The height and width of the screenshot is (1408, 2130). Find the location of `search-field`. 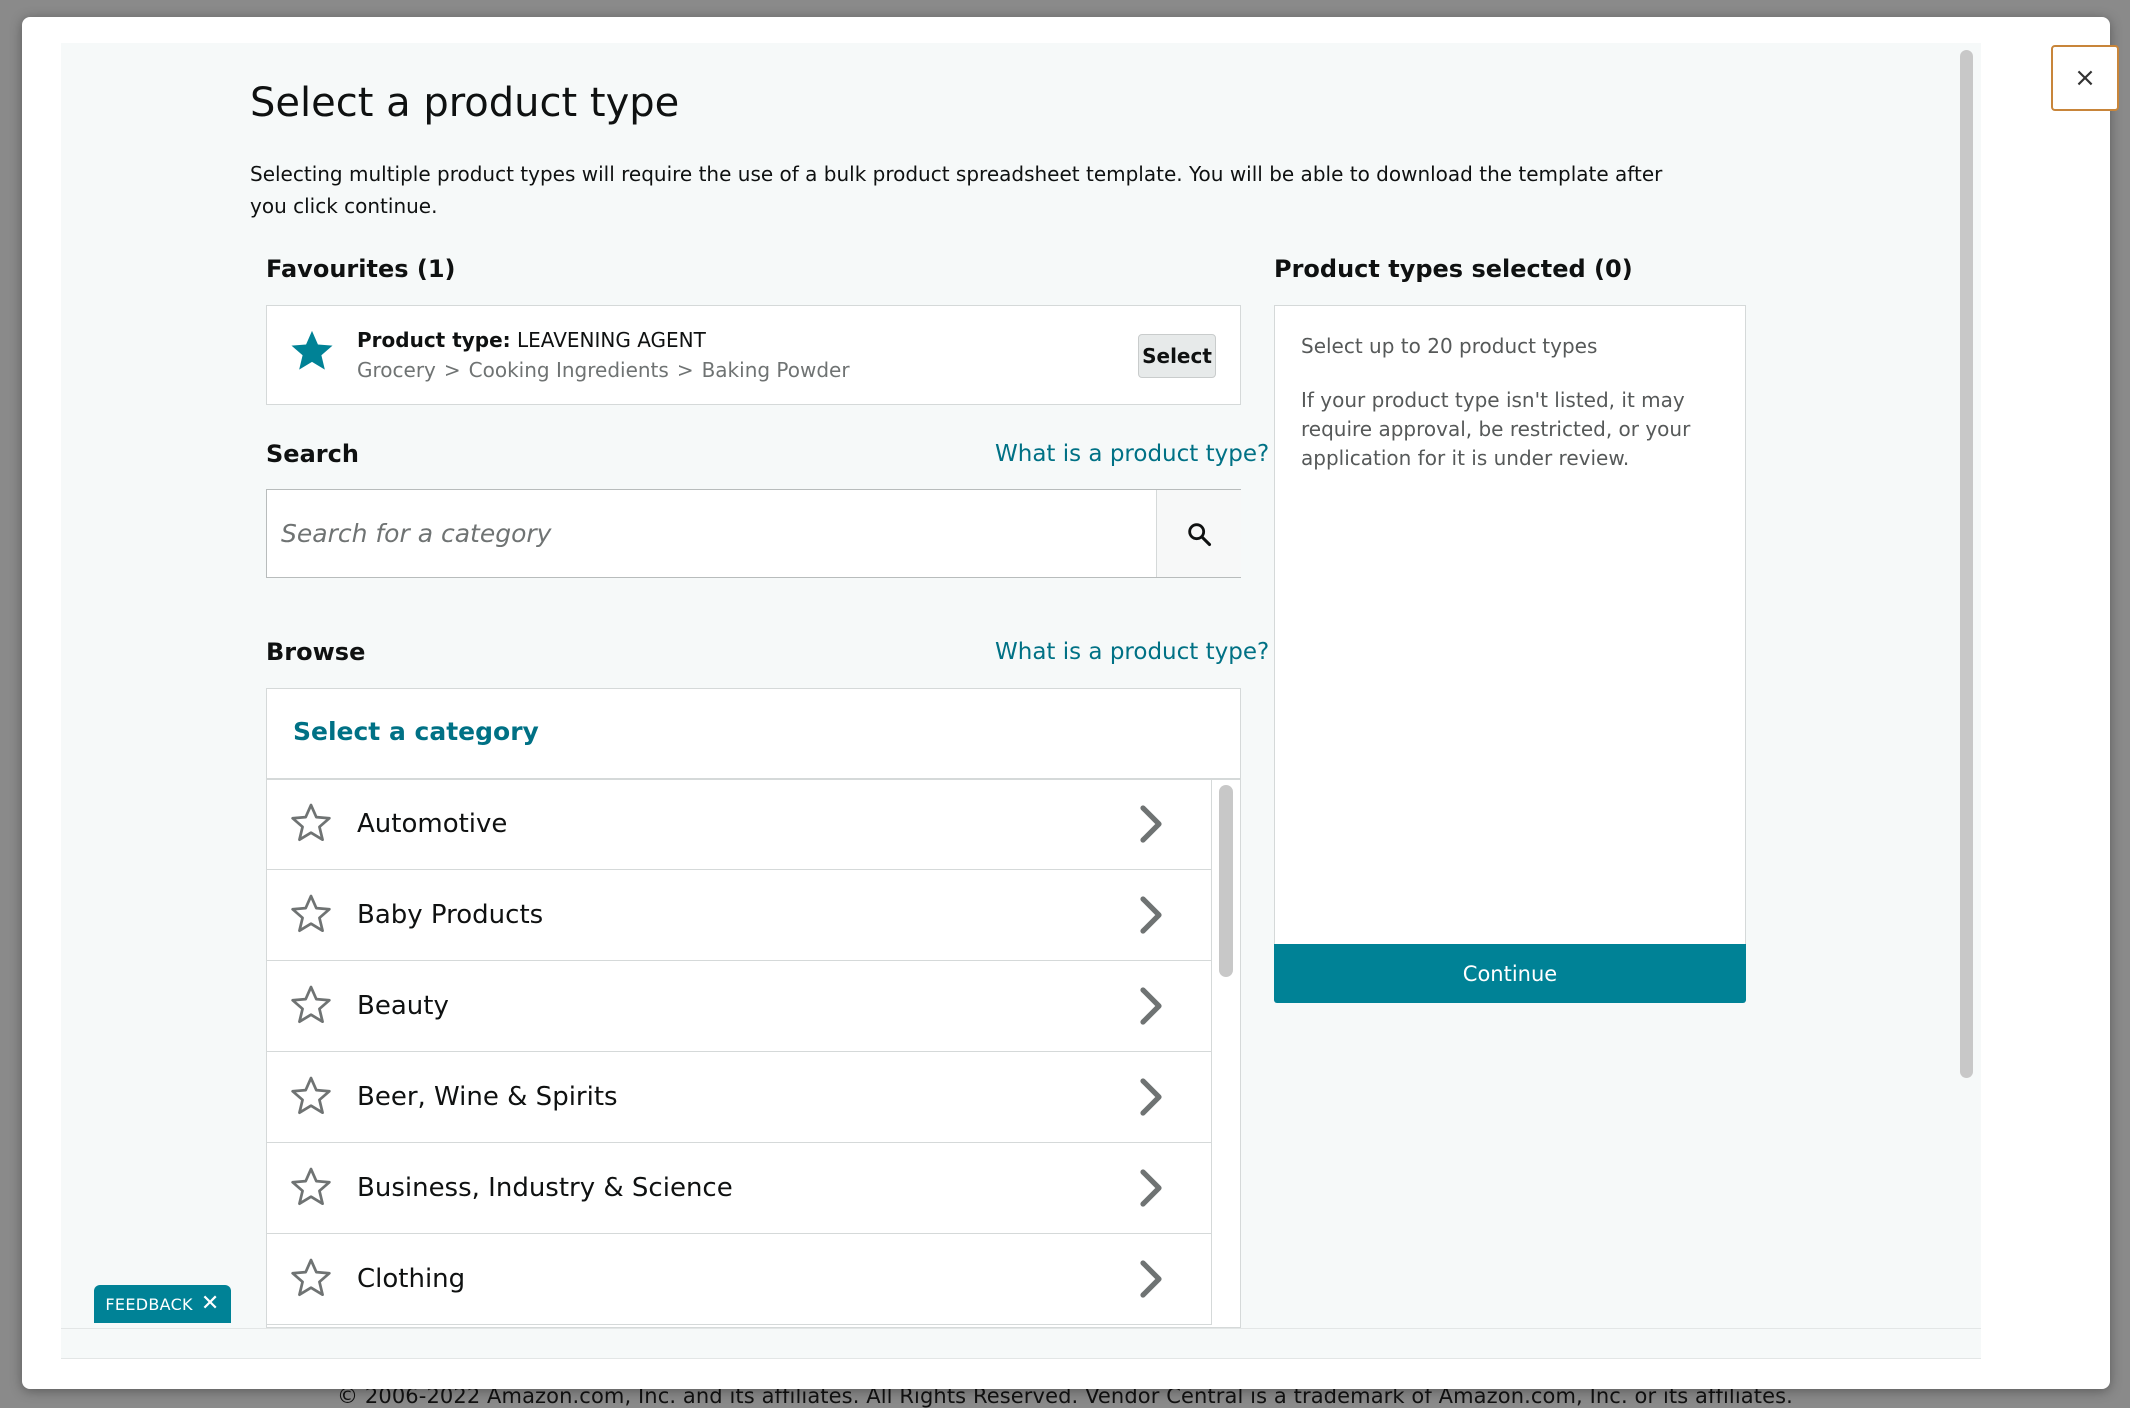

search-field is located at coordinates (753, 533).